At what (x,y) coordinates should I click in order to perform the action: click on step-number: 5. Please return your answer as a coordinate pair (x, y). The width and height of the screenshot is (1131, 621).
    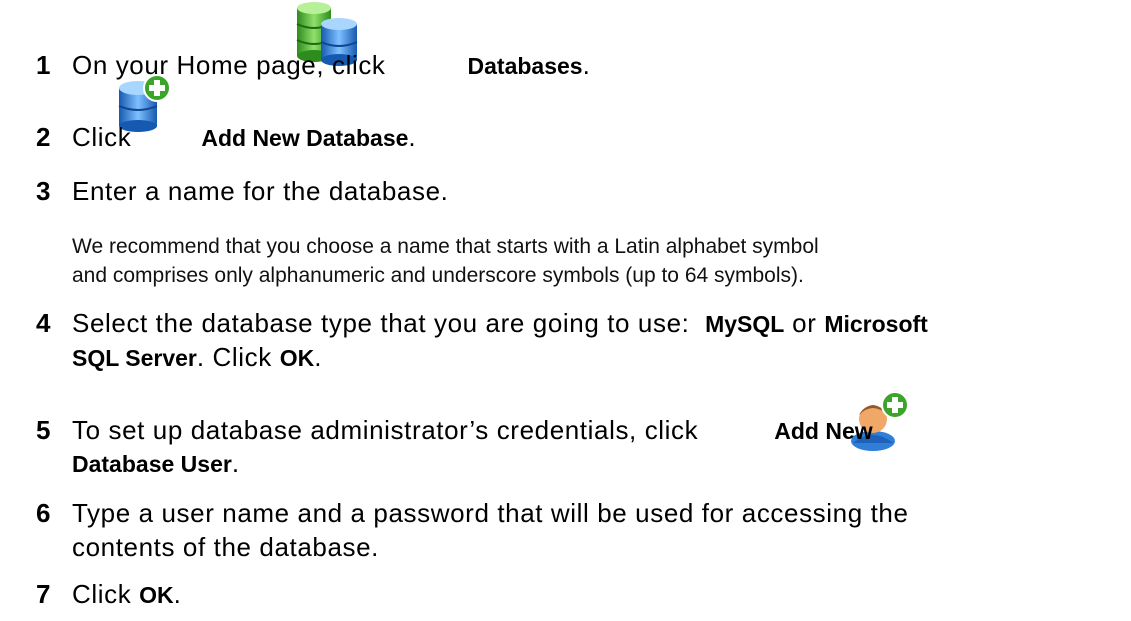
    Looking at the image, I should click on (44, 430).